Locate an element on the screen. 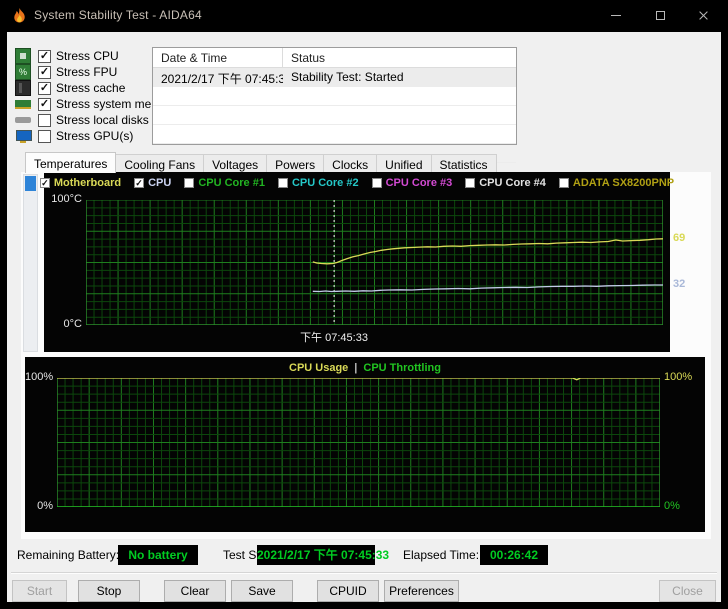 The height and width of the screenshot is (609, 728). stress-option-label: Stress FPU is located at coordinates (87, 72).